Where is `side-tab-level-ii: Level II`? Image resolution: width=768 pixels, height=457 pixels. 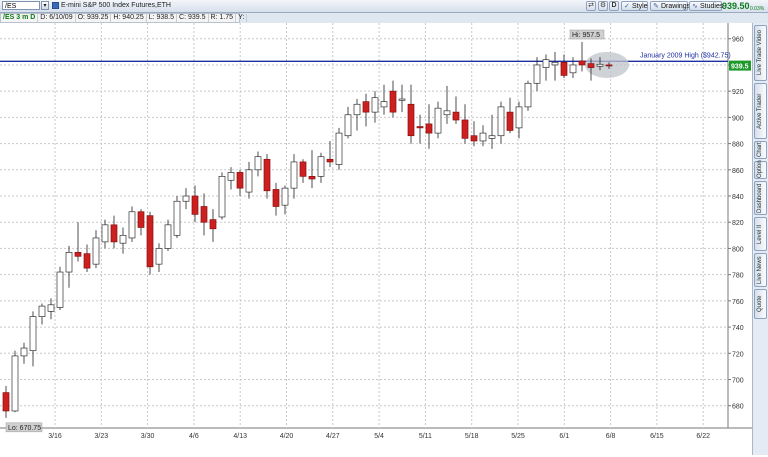
side-tab-level-ii: Level II is located at coordinates (760, 234).